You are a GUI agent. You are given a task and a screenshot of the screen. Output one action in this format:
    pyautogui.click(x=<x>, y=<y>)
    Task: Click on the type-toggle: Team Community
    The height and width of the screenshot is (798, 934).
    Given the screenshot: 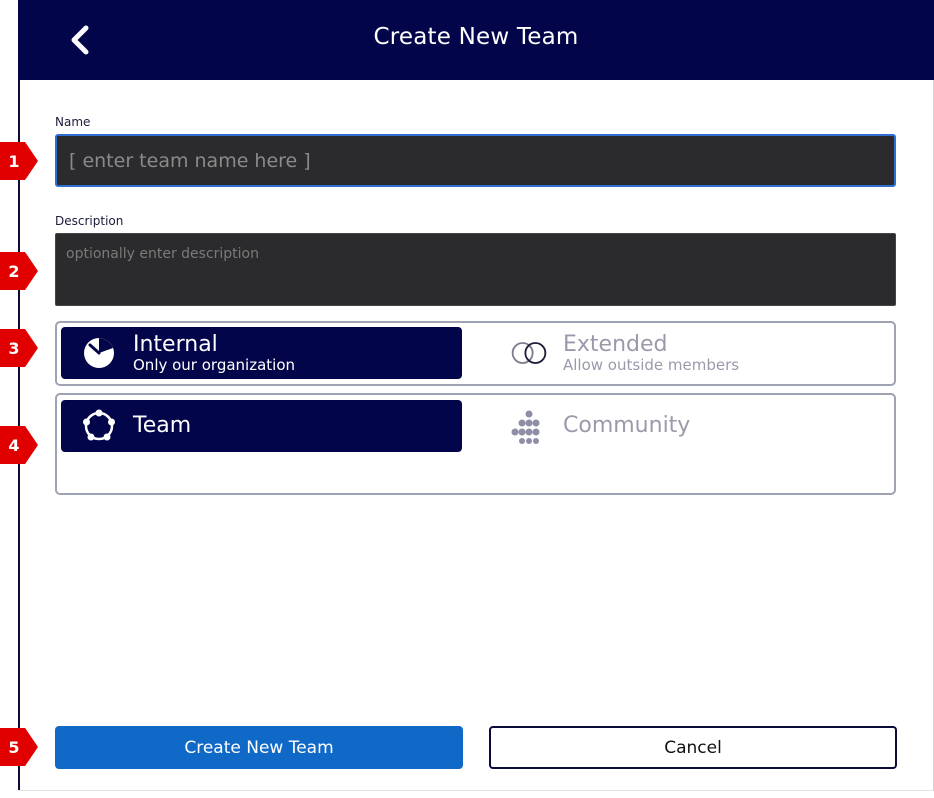 What is the action you would take?
    pyautogui.click(x=475, y=444)
    